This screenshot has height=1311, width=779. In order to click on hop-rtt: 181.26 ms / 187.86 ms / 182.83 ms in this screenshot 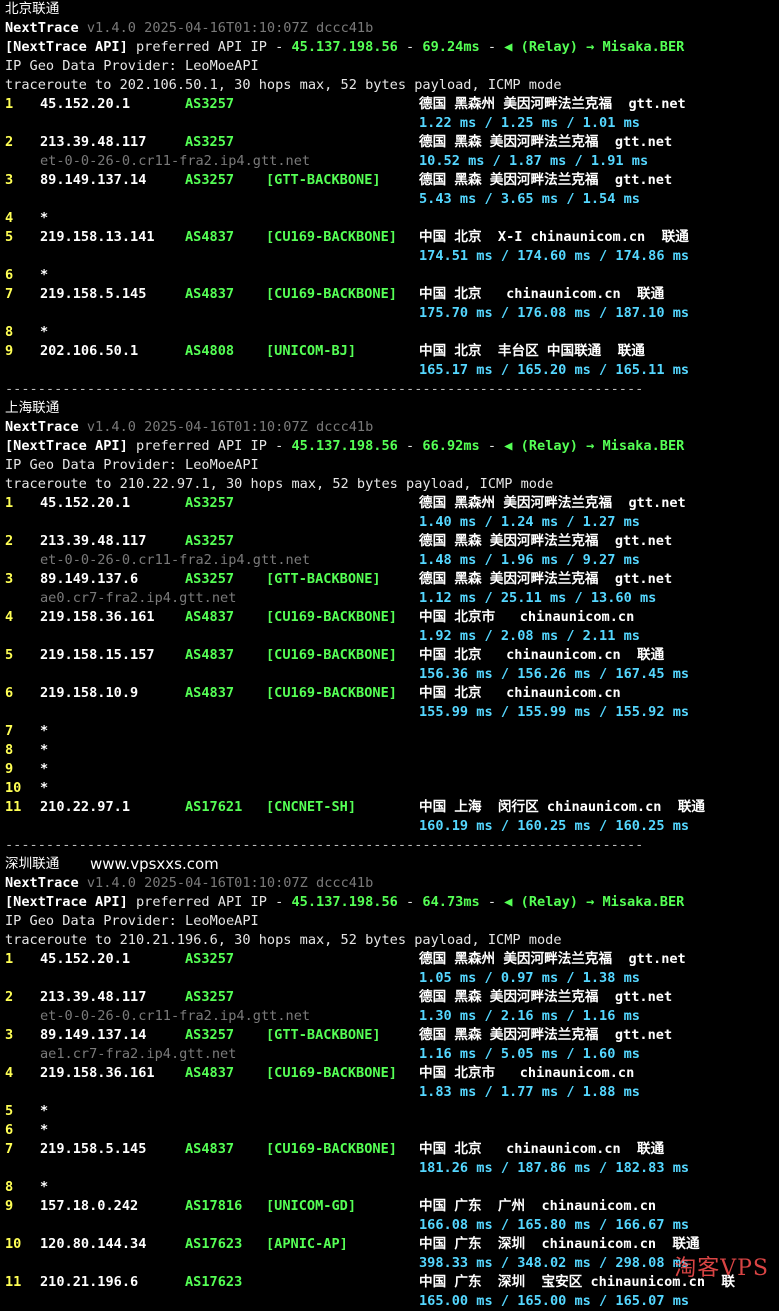, I will do `click(554, 1168)`.